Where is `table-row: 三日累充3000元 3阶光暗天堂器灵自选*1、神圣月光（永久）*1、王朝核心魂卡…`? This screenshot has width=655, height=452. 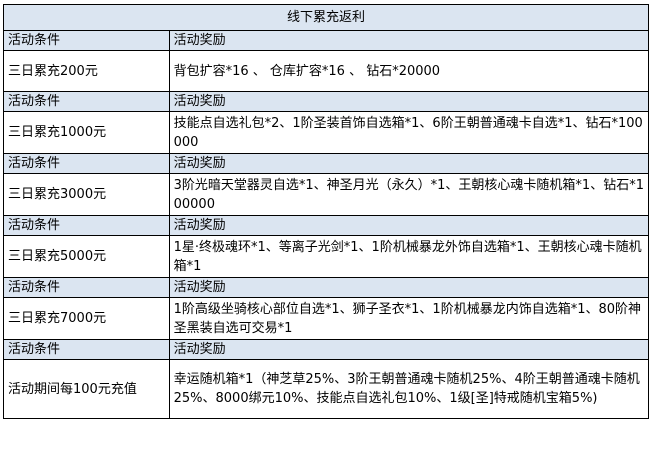 table-row: 三日累充3000元 3阶光暗天堂器灵自选*1、神圣月光（永久）*1、王朝核心魂卡… is located at coordinates (326, 194).